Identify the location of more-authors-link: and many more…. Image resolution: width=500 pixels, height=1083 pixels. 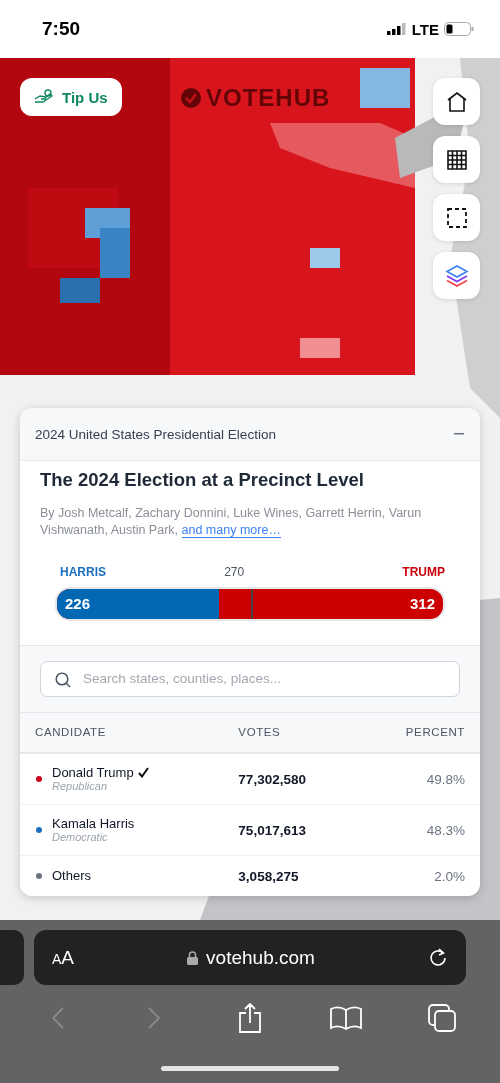
(231, 530).